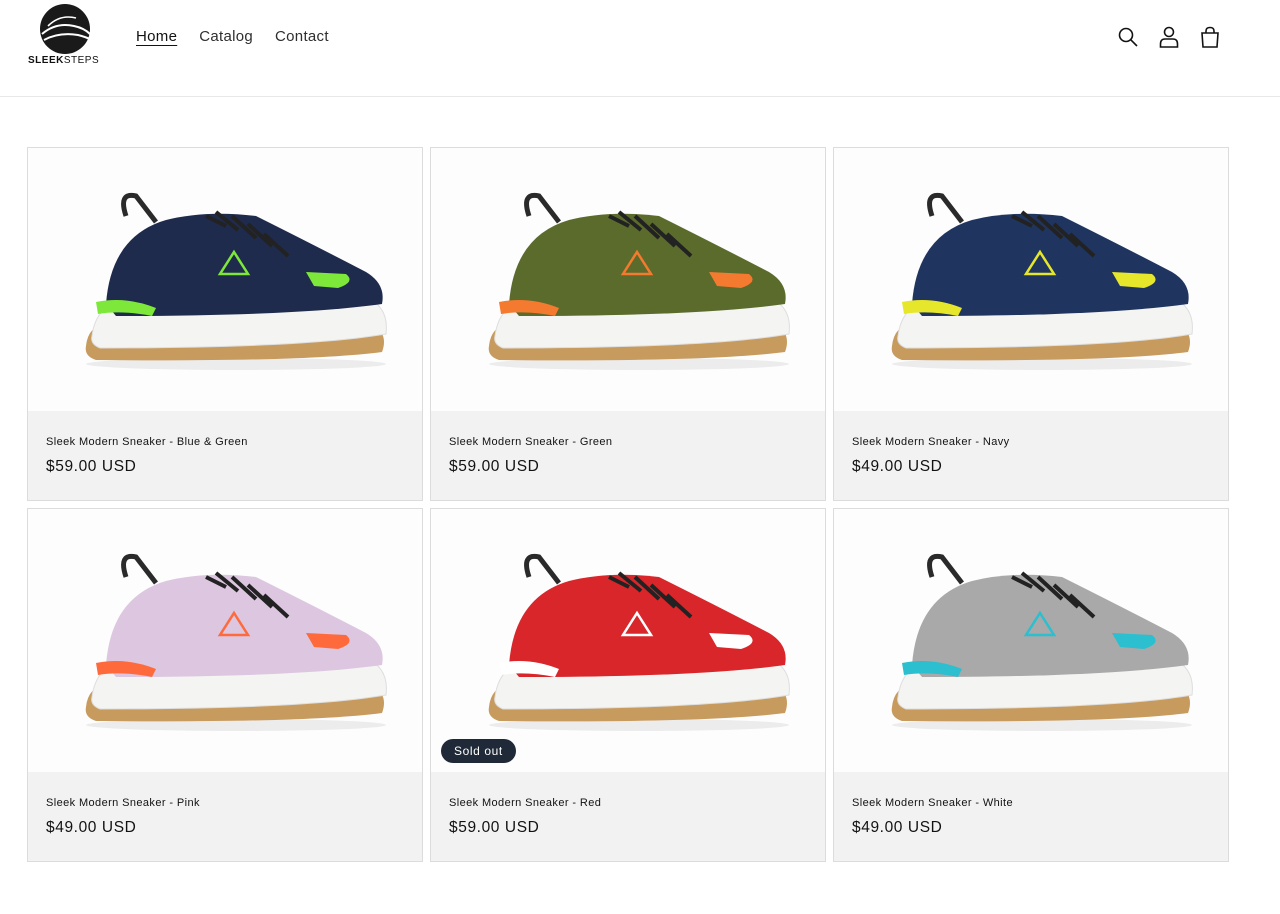 The height and width of the screenshot is (914, 1280). What do you see at coordinates (225, 442) in the screenshot?
I see `product-title: Sleek Modern Sneaker - Blue & Green` at bounding box center [225, 442].